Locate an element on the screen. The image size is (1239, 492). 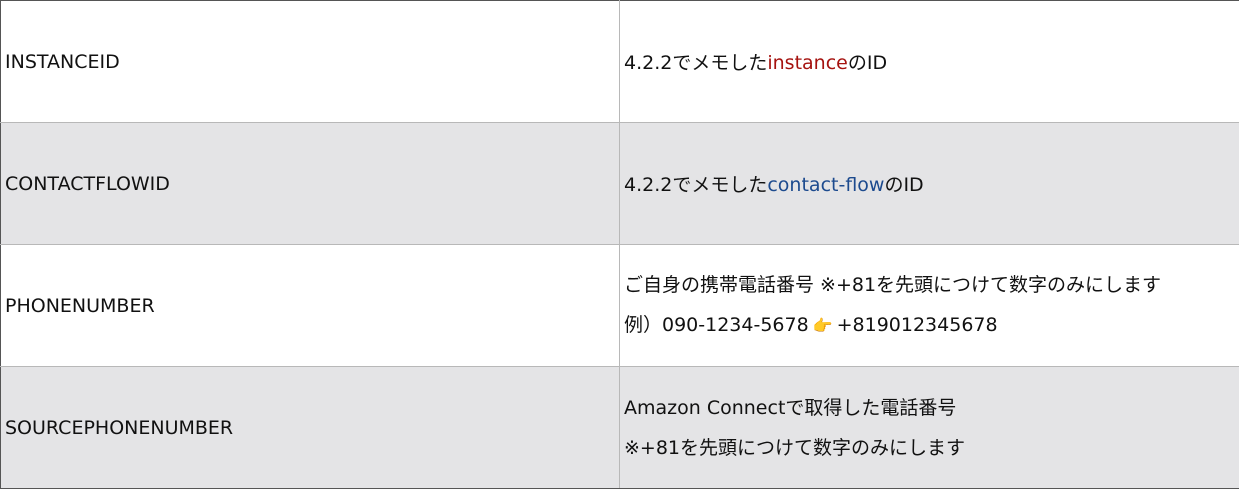
value-cell: 4.2.2でメモしたcontact-flowのID is located at coordinates (929, 183).